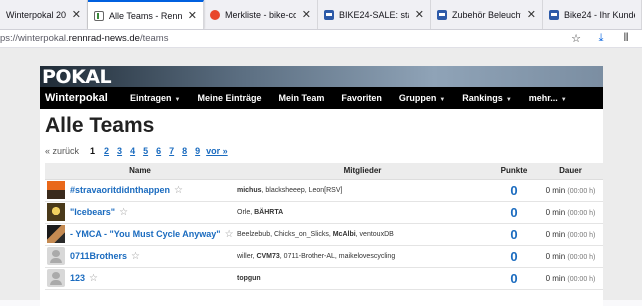 This screenshot has width=642, height=306. What do you see at coordinates (140, 212) in the screenshot?
I see `team-name-cell: "Icebears" ☆` at bounding box center [140, 212].